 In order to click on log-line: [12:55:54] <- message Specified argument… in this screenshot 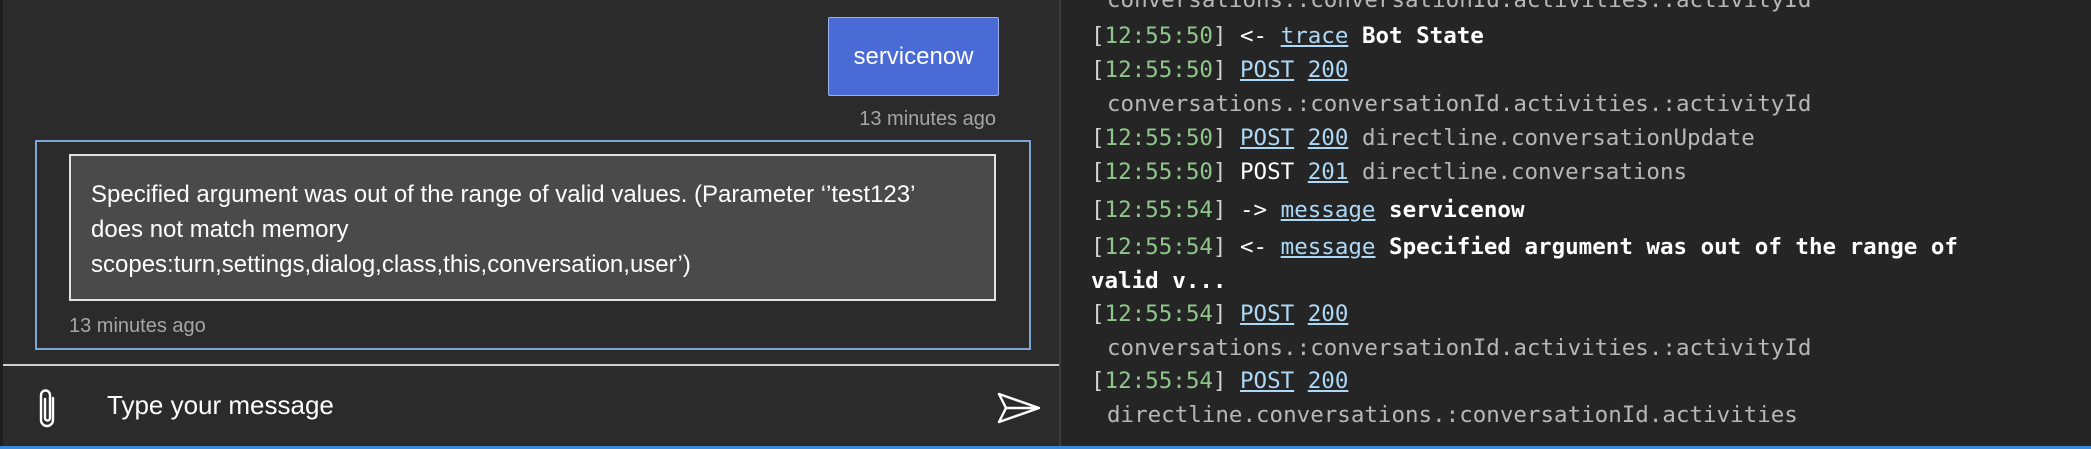, I will do `click(1524, 247)`.